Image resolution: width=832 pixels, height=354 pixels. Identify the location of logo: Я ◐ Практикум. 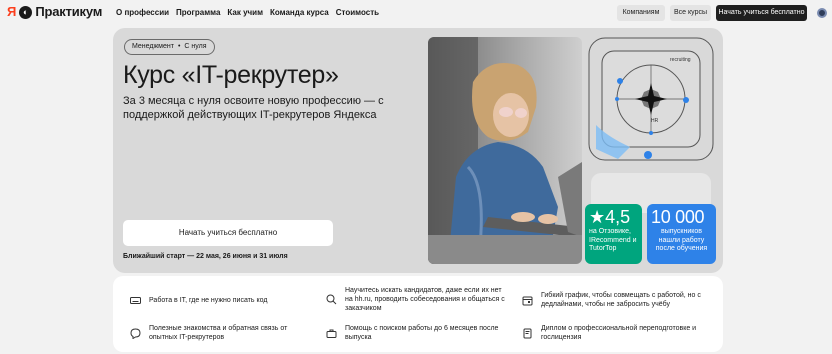
(54, 12).